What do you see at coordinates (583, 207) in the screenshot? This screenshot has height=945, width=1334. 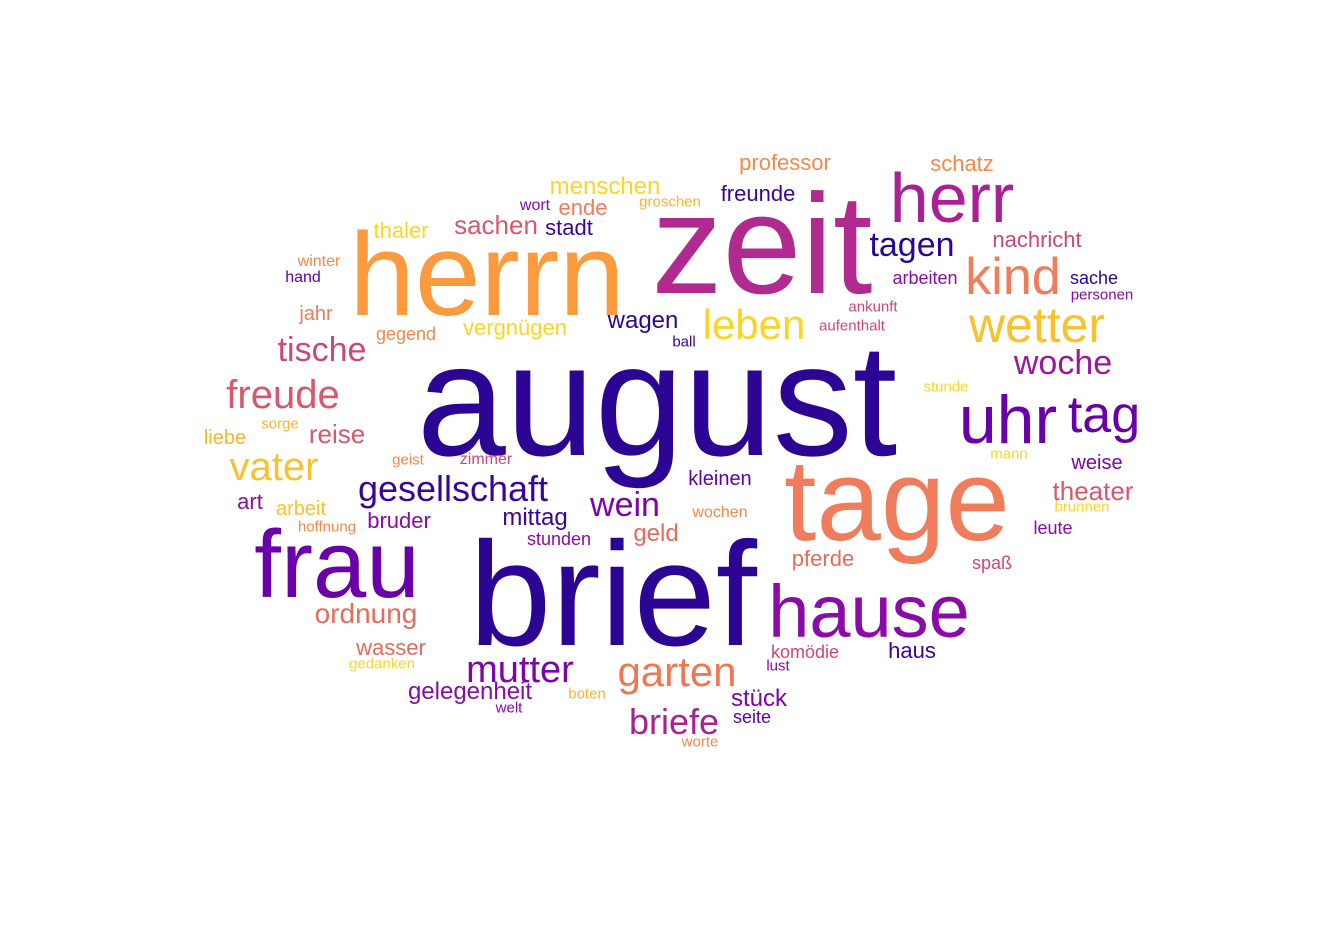 I see `word-ende: ende` at bounding box center [583, 207].